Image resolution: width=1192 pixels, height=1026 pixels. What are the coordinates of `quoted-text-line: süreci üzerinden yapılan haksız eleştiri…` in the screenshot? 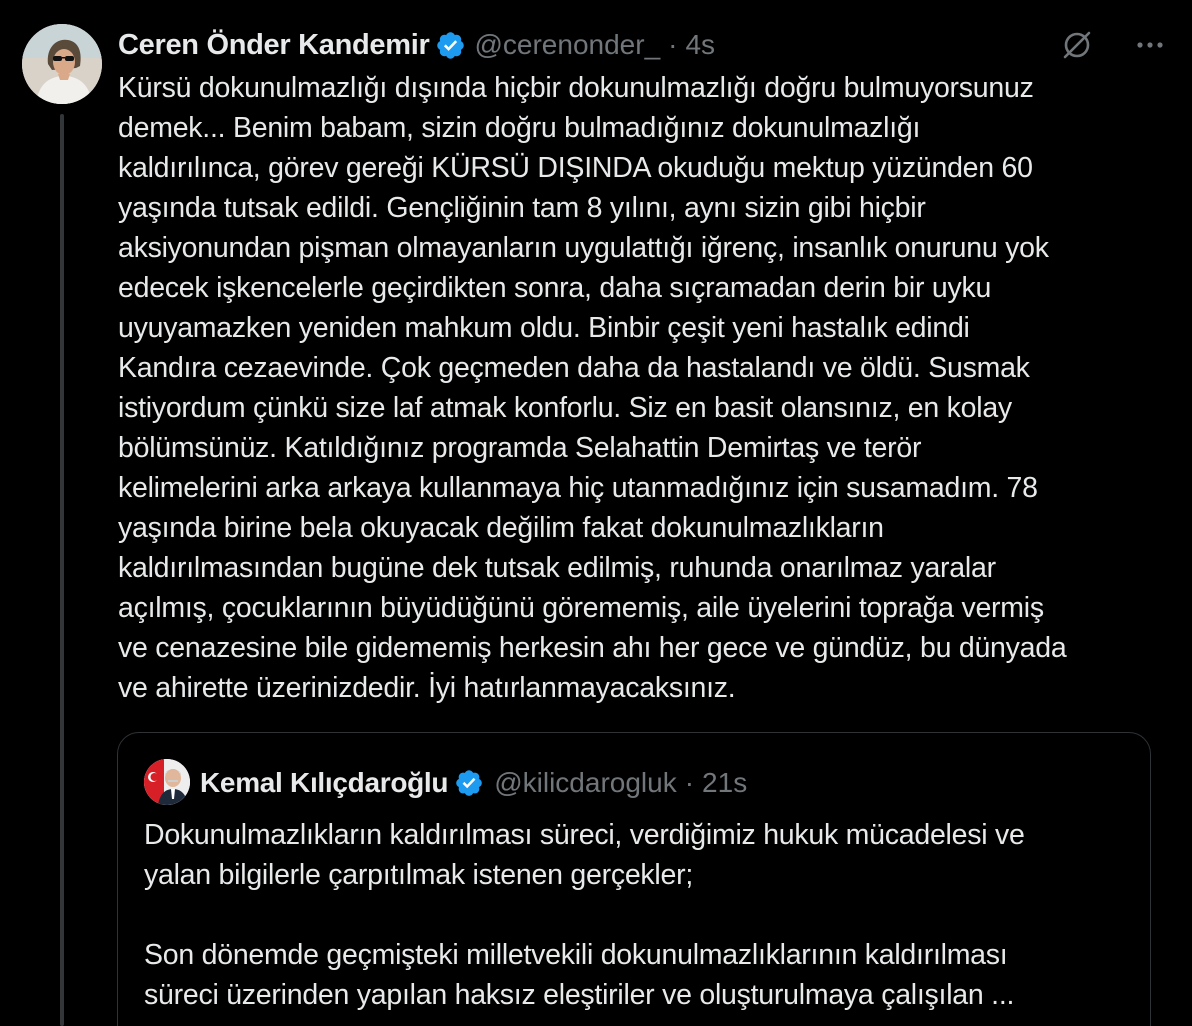 It's located at (579, 995).